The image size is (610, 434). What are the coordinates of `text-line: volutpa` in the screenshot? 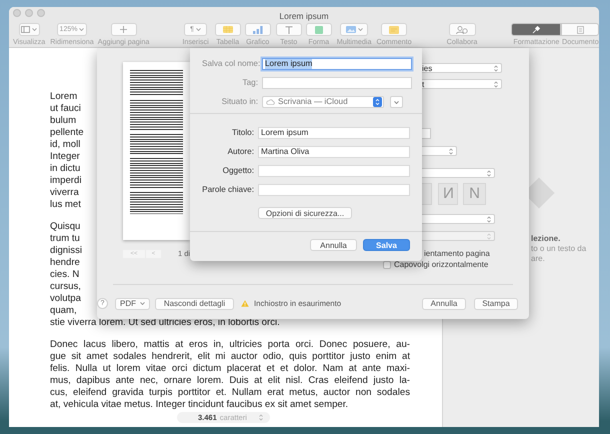 It's located at (65, 299).